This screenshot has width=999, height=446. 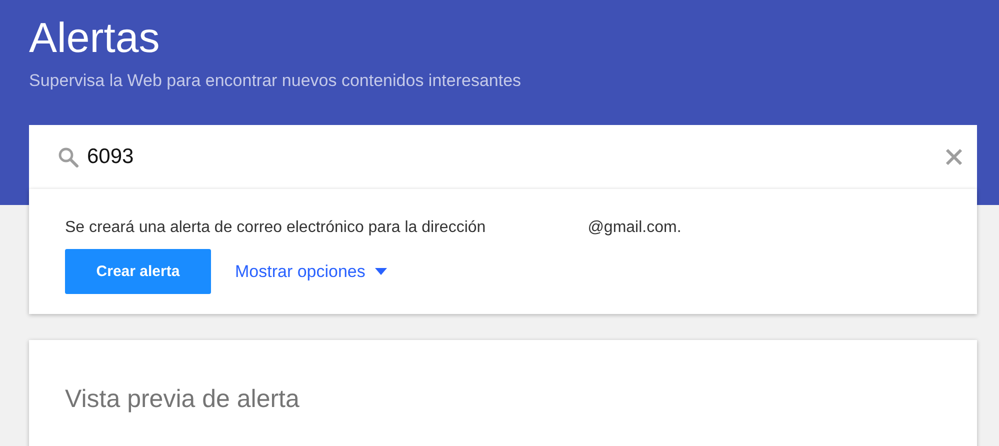 What do you see at coordinates (275, 228) in the screenshot?
I see `alert-message: Se creará una alerta de correo electrónico para la dirección` at bounding box center [275, 228].